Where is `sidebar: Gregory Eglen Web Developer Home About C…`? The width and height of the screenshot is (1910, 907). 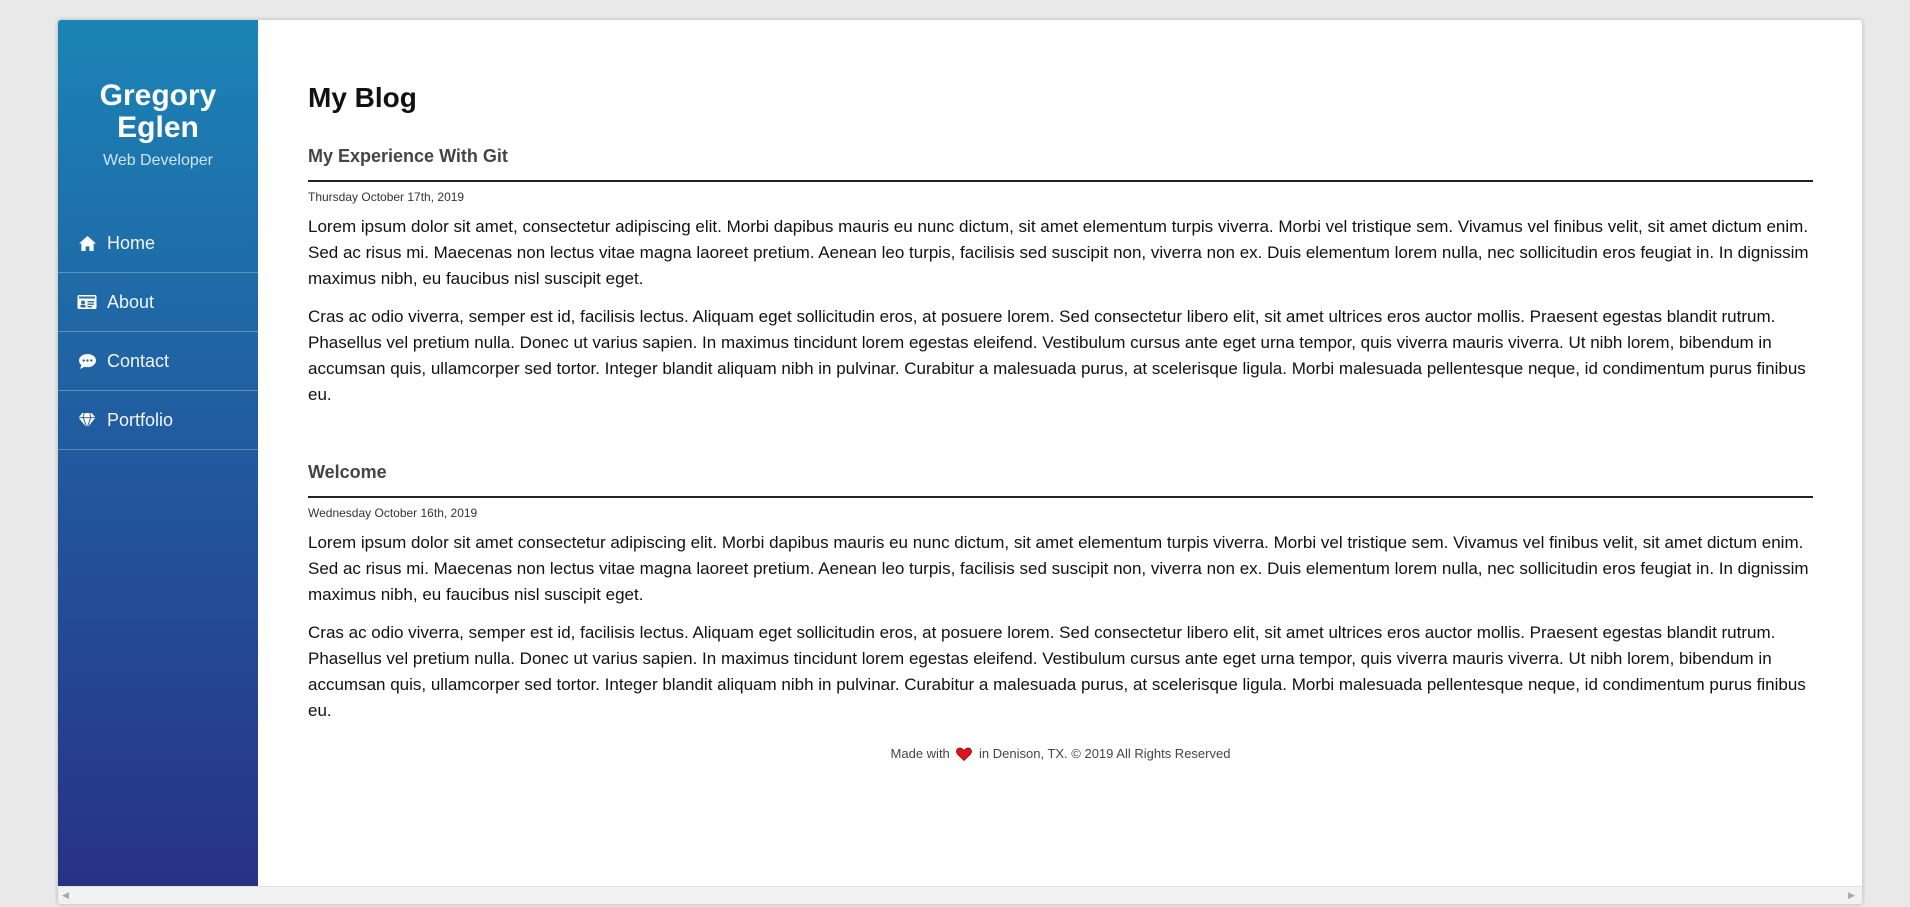 sidebar: Gregory Eglen Web Developer Home About C… is located at coordinates (158, 453).